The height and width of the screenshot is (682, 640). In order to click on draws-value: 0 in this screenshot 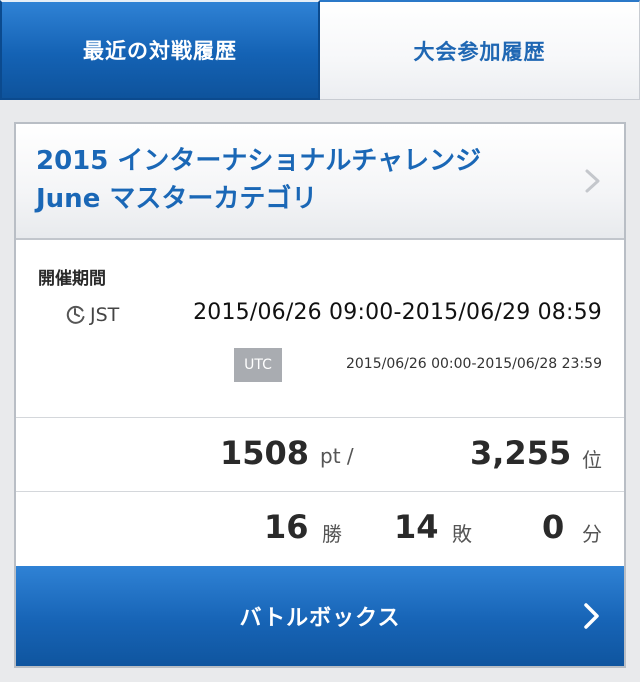, I will do `click(553, 527)`.